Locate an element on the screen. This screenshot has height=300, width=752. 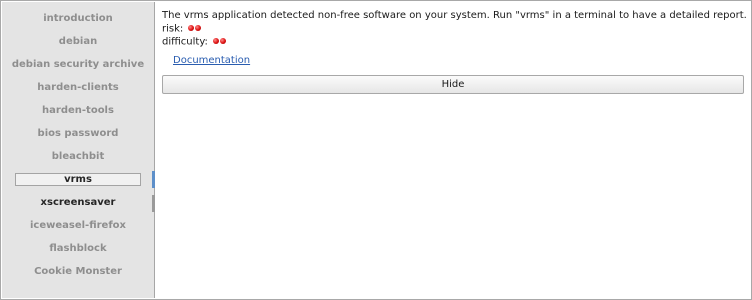
sidebar-item-label: harden-tools is located at coordinates (78, 110).